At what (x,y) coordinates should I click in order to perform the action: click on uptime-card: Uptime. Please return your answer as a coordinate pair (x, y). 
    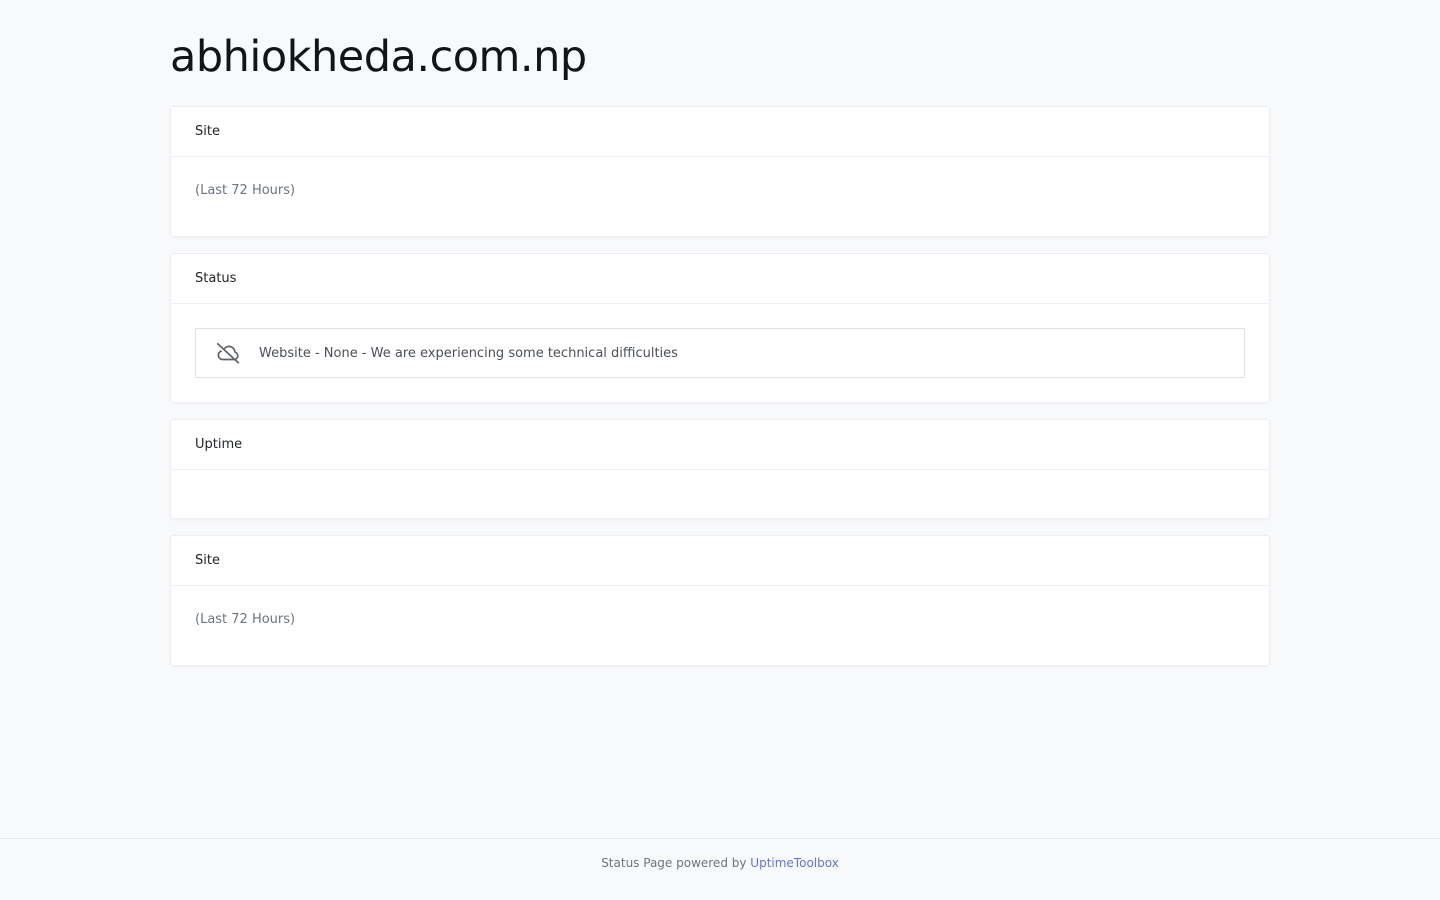
    Looking at the image, I should click on (720, 469).